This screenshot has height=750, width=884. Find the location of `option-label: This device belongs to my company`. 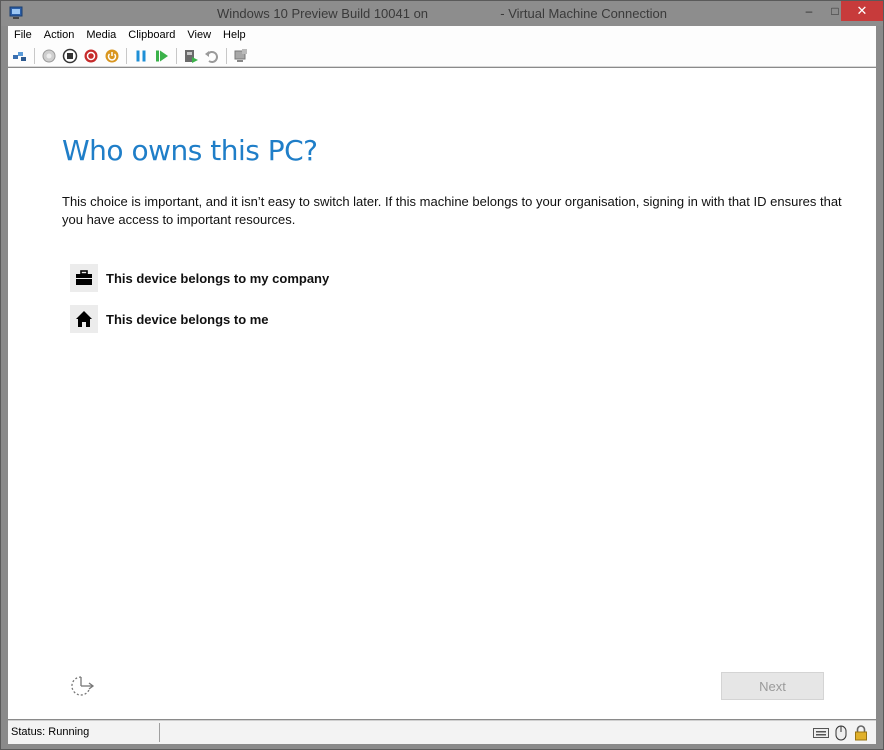

option-label: This device belongs to my company is located at coordinates (218, 278).